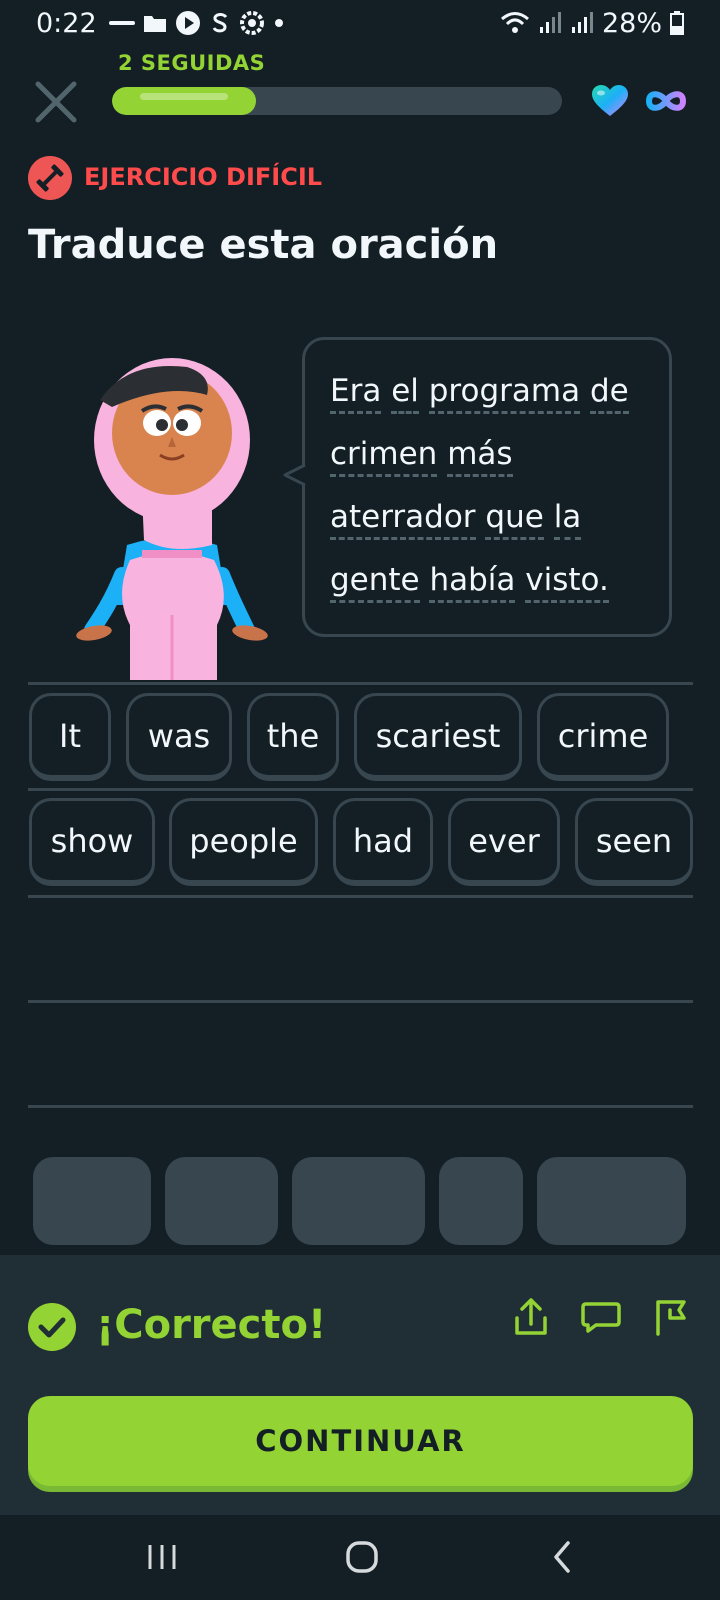 Image resolution: width=720 pixels, height=1600 pixels. I want to click on battery-percent: 28%, so click(631, 23).